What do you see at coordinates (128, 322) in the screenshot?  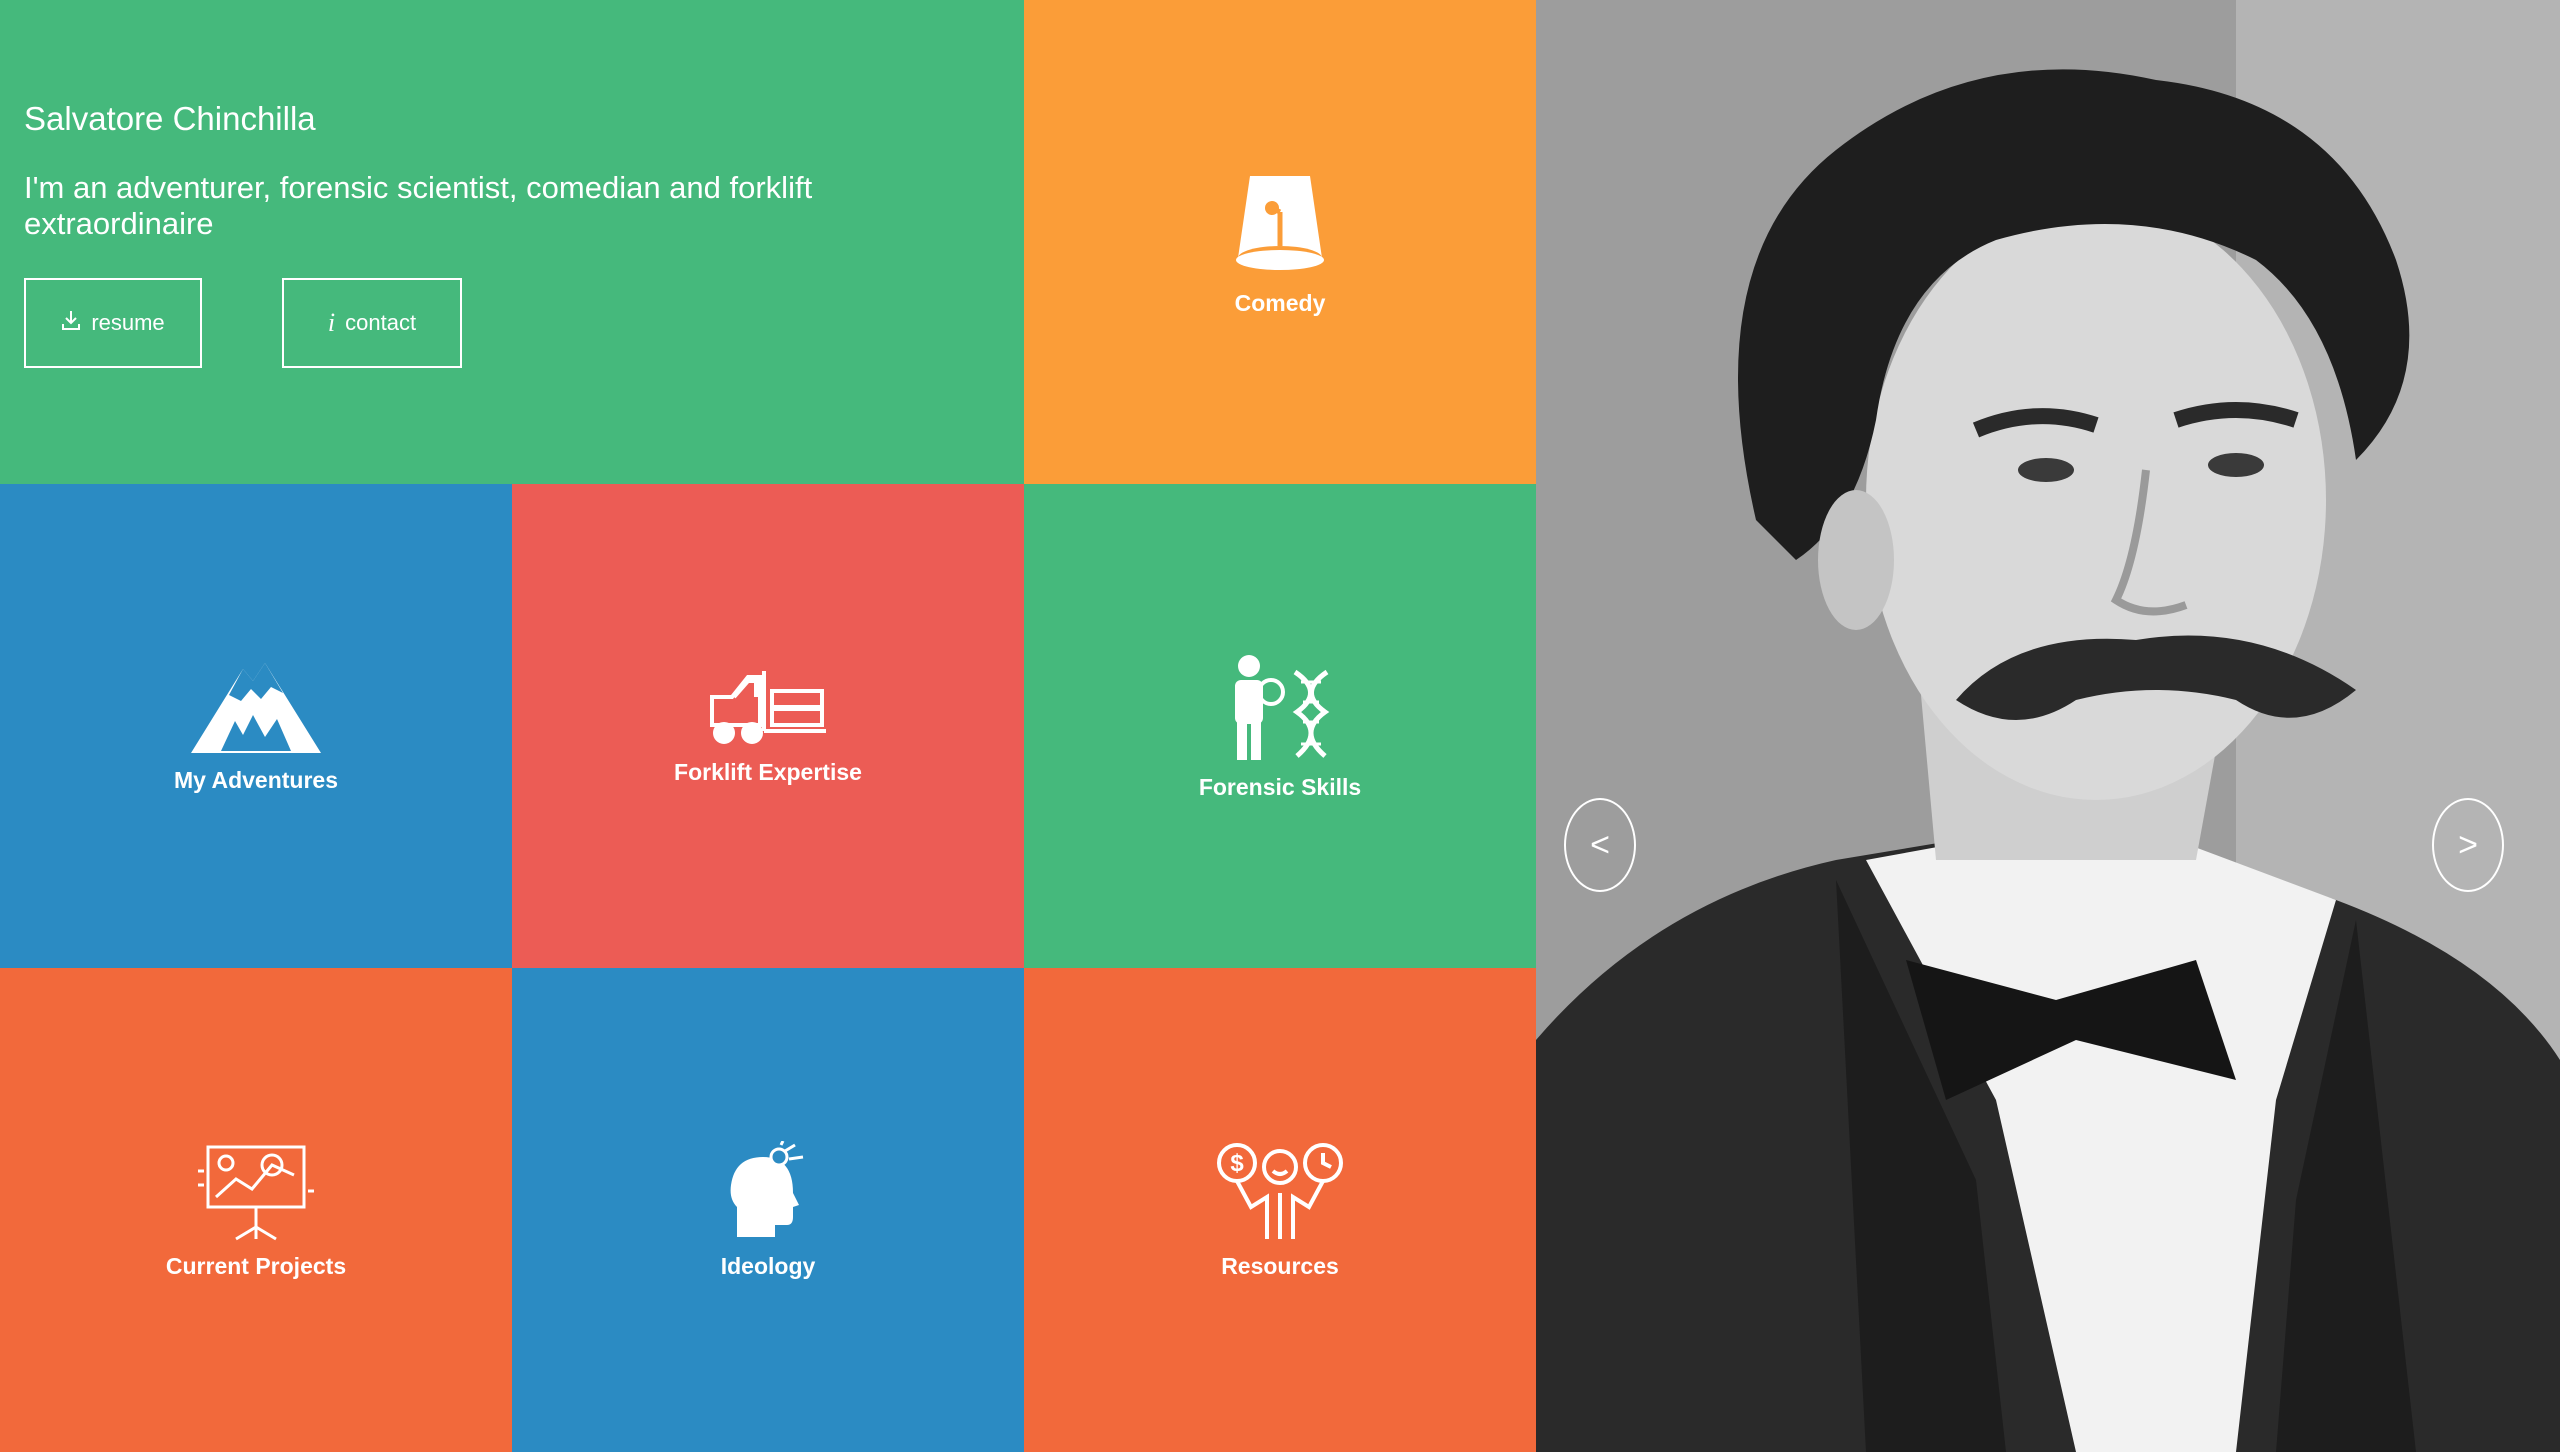 I see `resume-label: resume` at bounding box center [128, 322].